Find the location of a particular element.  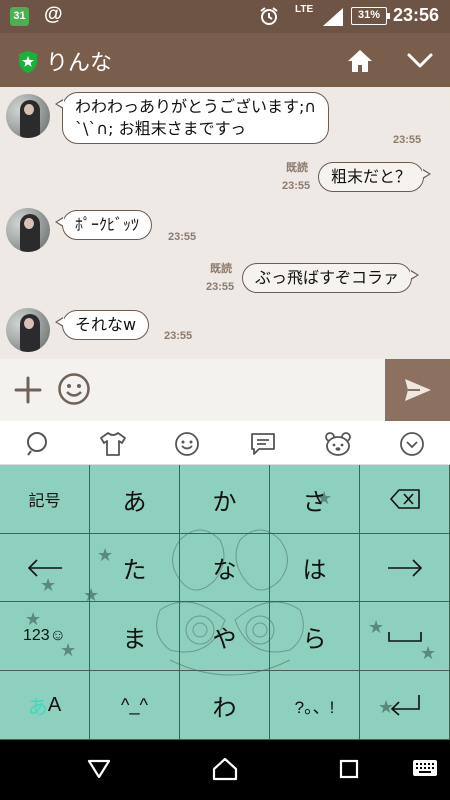

backspace-icon is located at coordinates (404, 499).